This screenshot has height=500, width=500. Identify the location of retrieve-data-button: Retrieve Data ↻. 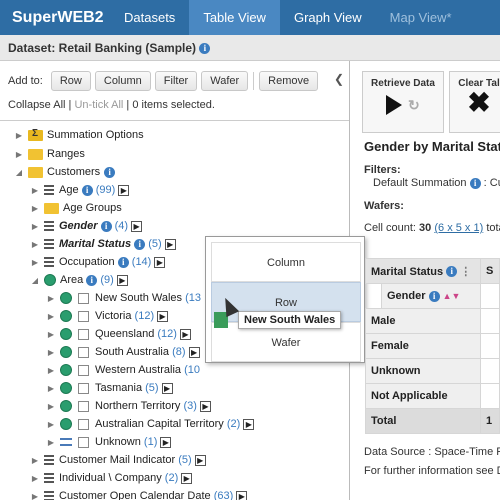
(403, 102).